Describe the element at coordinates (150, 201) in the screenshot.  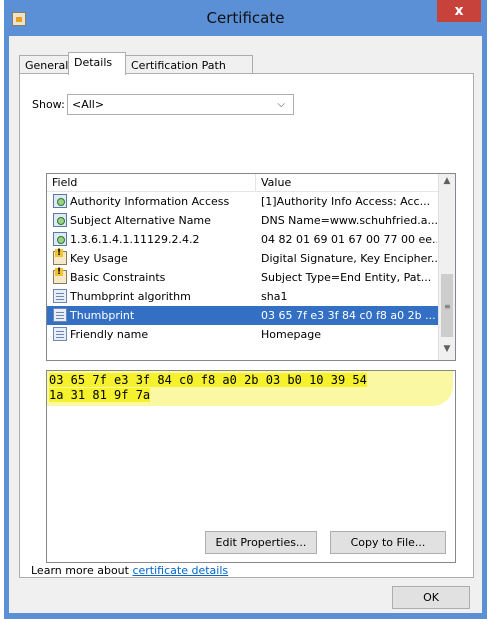
I see `field-name: Authority Information Access` at that location.